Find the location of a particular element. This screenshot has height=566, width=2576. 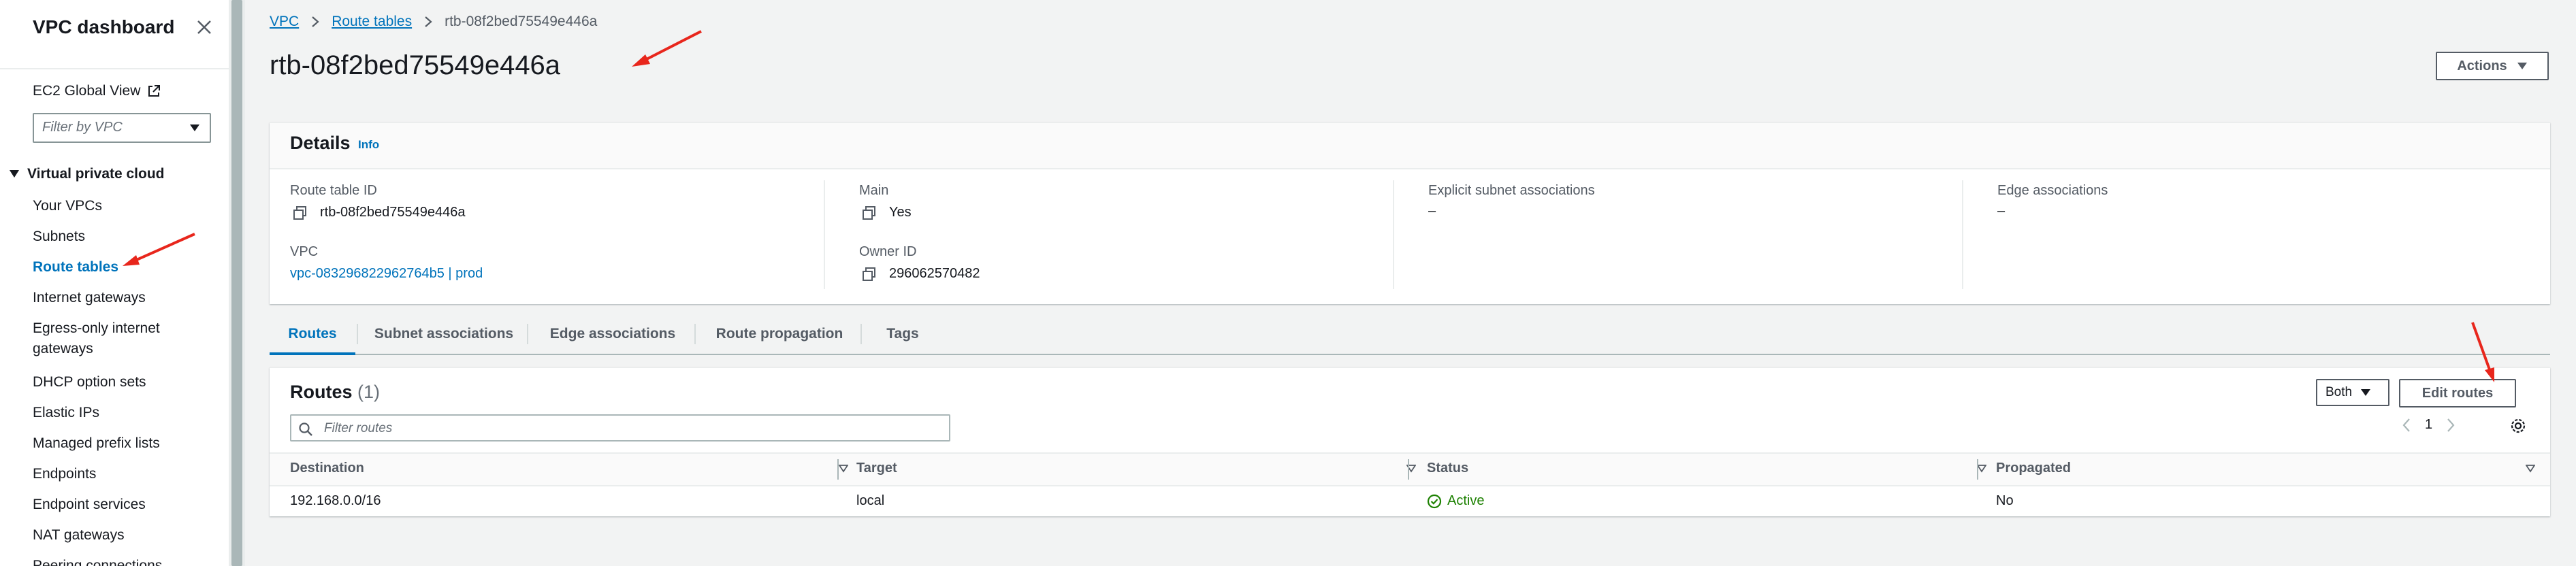

breadcrumb-current: rtb-08f2bed75549e446a is located at coordinates (522, 21).